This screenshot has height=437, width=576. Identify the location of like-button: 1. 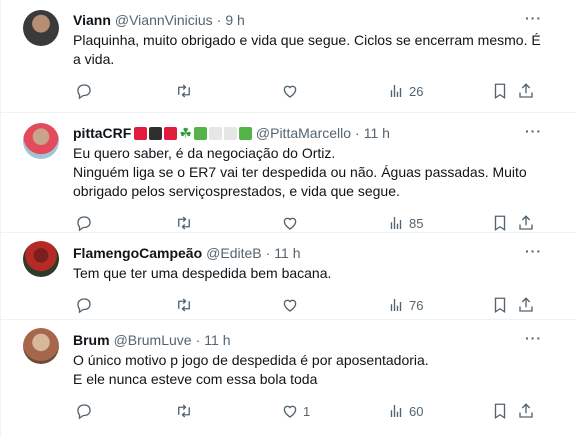
(295, 411).